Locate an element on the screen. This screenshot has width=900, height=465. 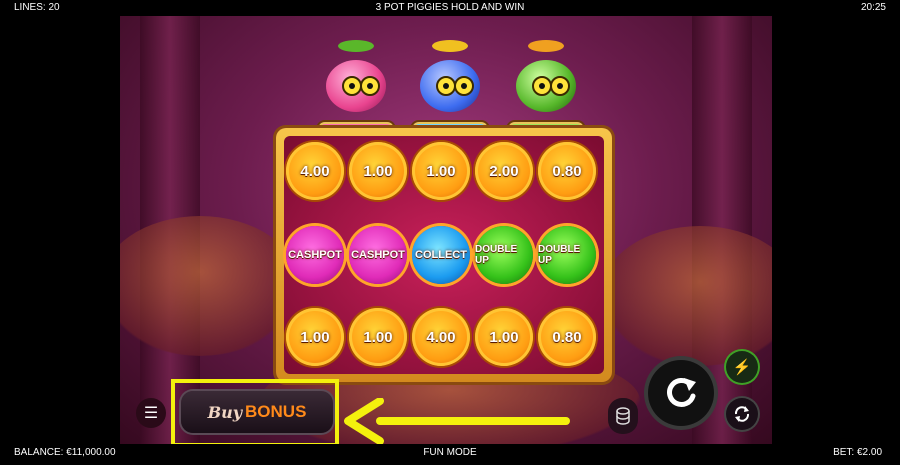
bonus-word: BONUS is located at coordinates (276, 411).